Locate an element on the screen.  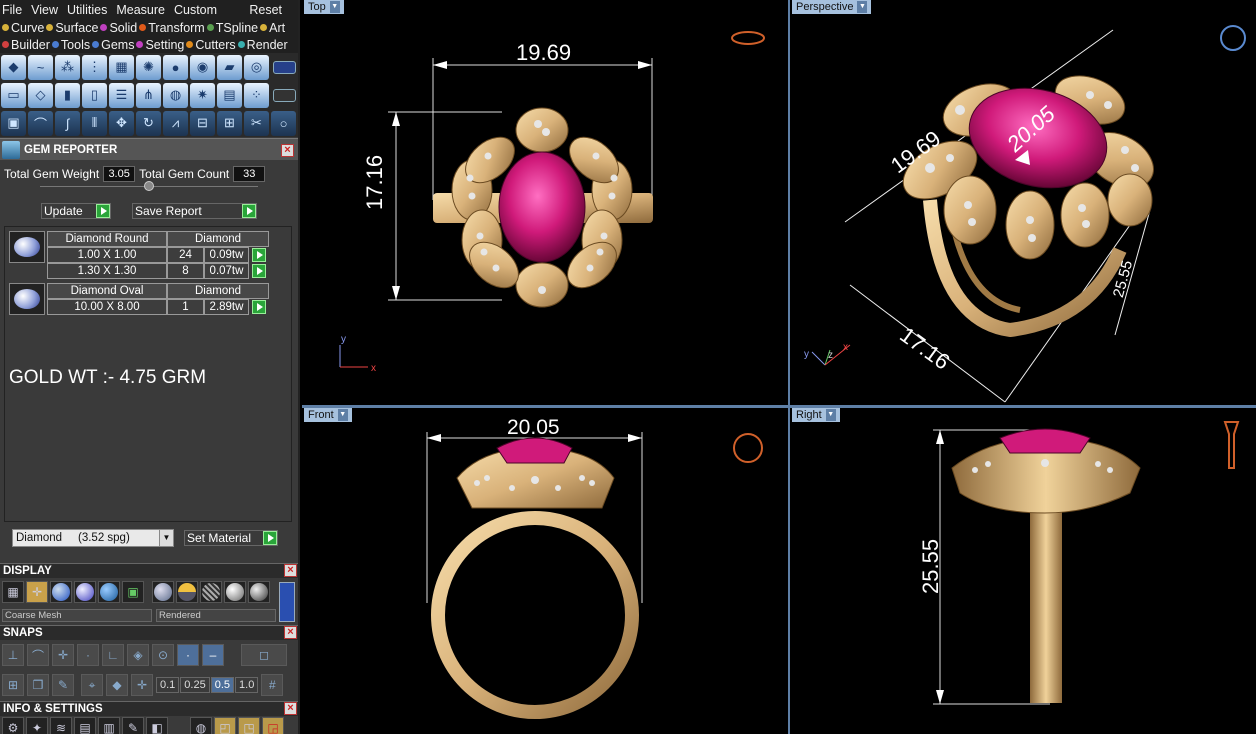
globe-icon is located at coordinates (109, 592).